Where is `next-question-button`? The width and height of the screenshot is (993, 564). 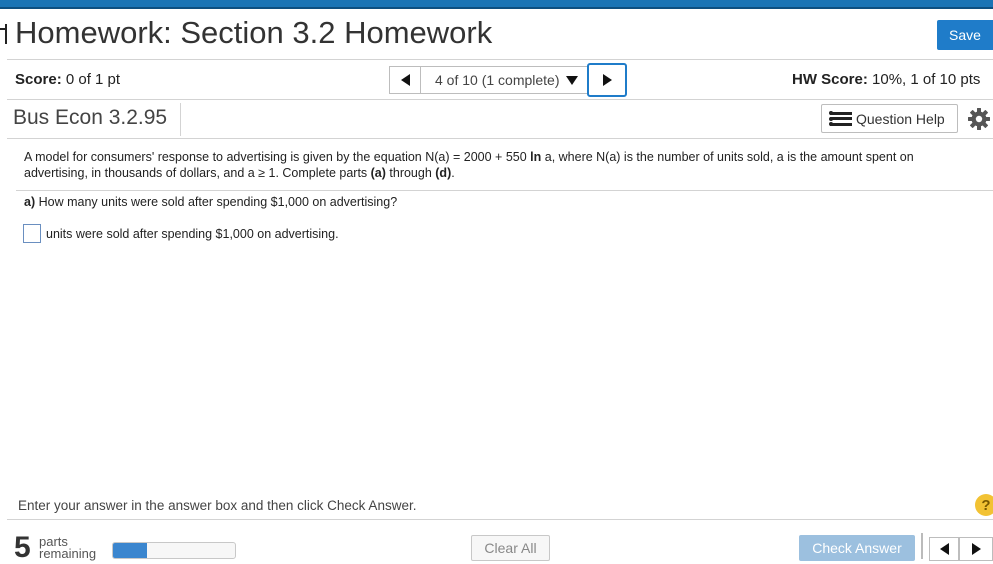
next-question-button is located at coordinates (607, 80).